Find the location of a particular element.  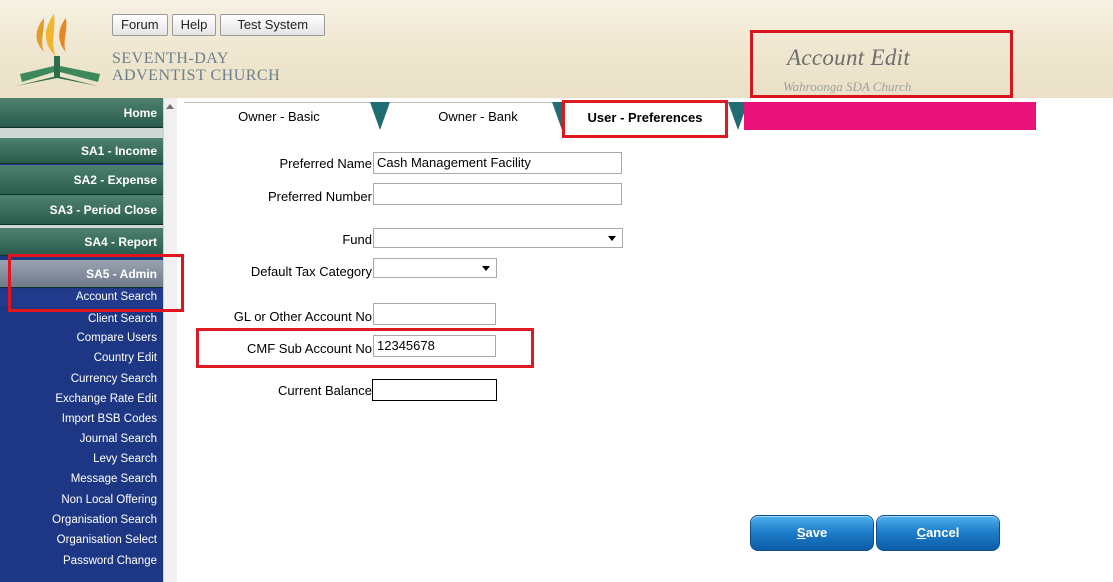

cancel-accelerator: C is located at coordinates (921, 532).